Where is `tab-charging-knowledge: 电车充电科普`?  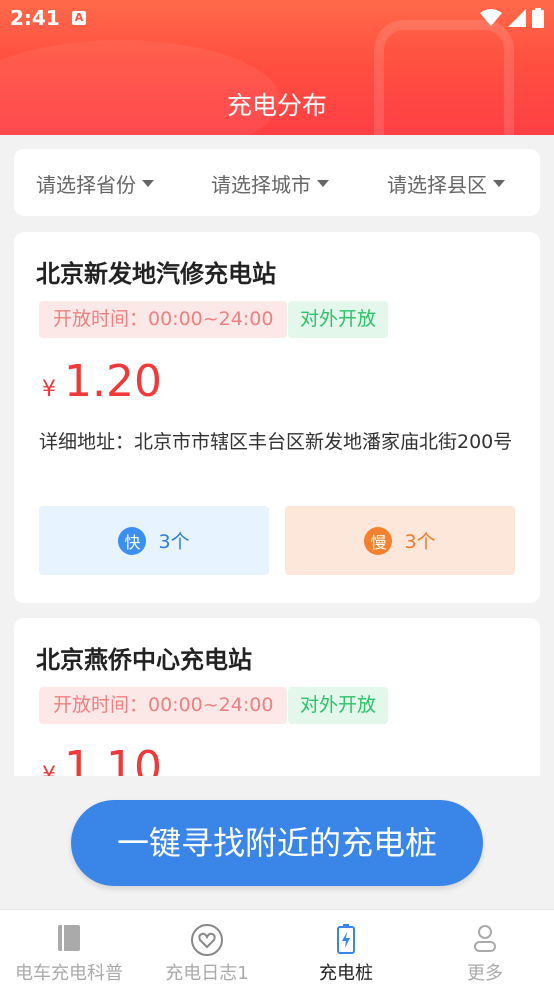 tab-charging-knowledge: 电车充电科普 is located at coordinates (69, 947).